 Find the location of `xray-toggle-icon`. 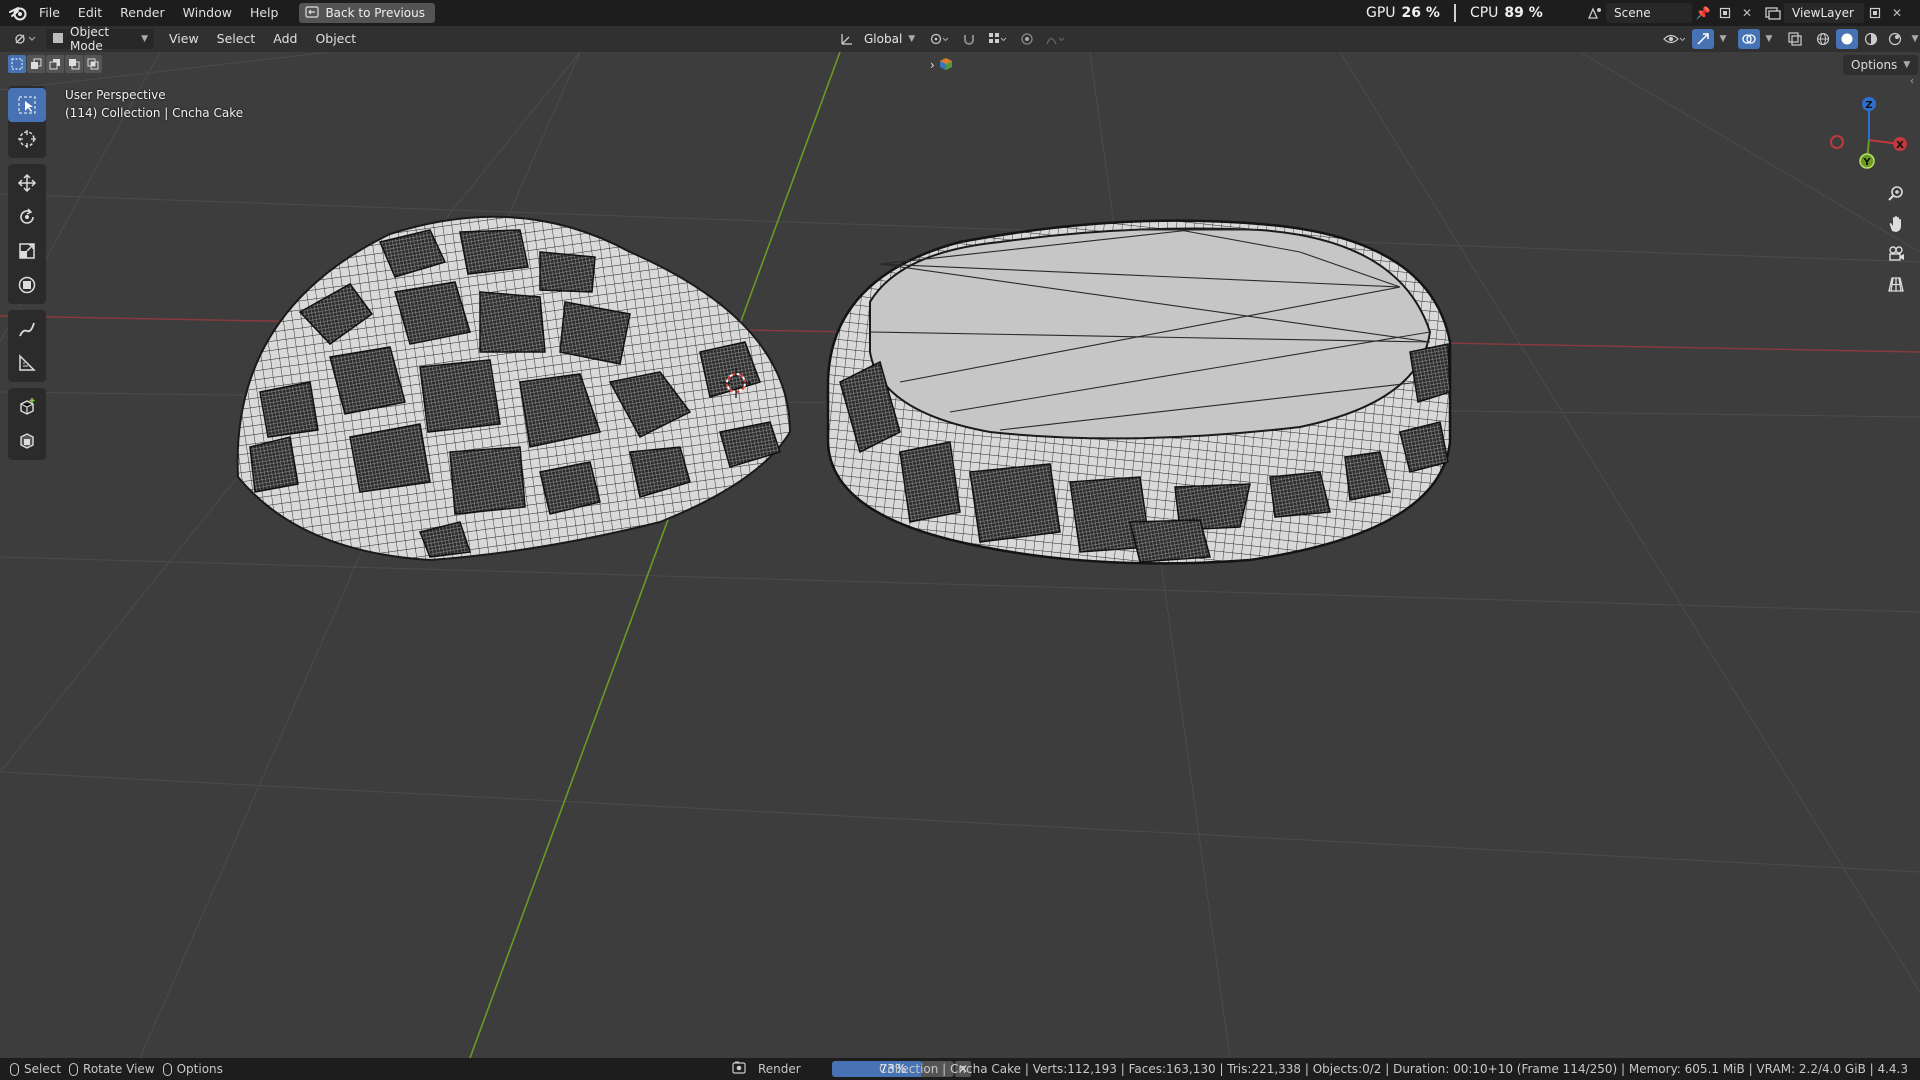

xray-toggle-icon is located at coordinates (1795, 39).